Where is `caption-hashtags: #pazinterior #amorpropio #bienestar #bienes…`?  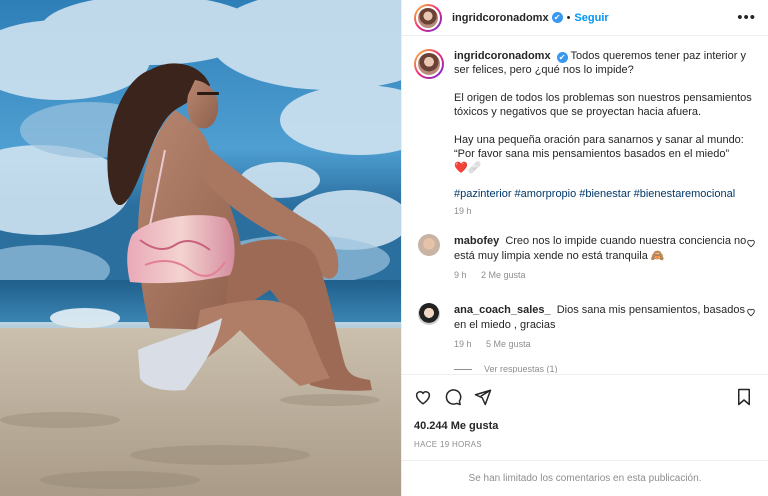 caption-hashtags: #pazinterior #amorpropio #bienestar #bienes… is located at coordinates (604, 194).